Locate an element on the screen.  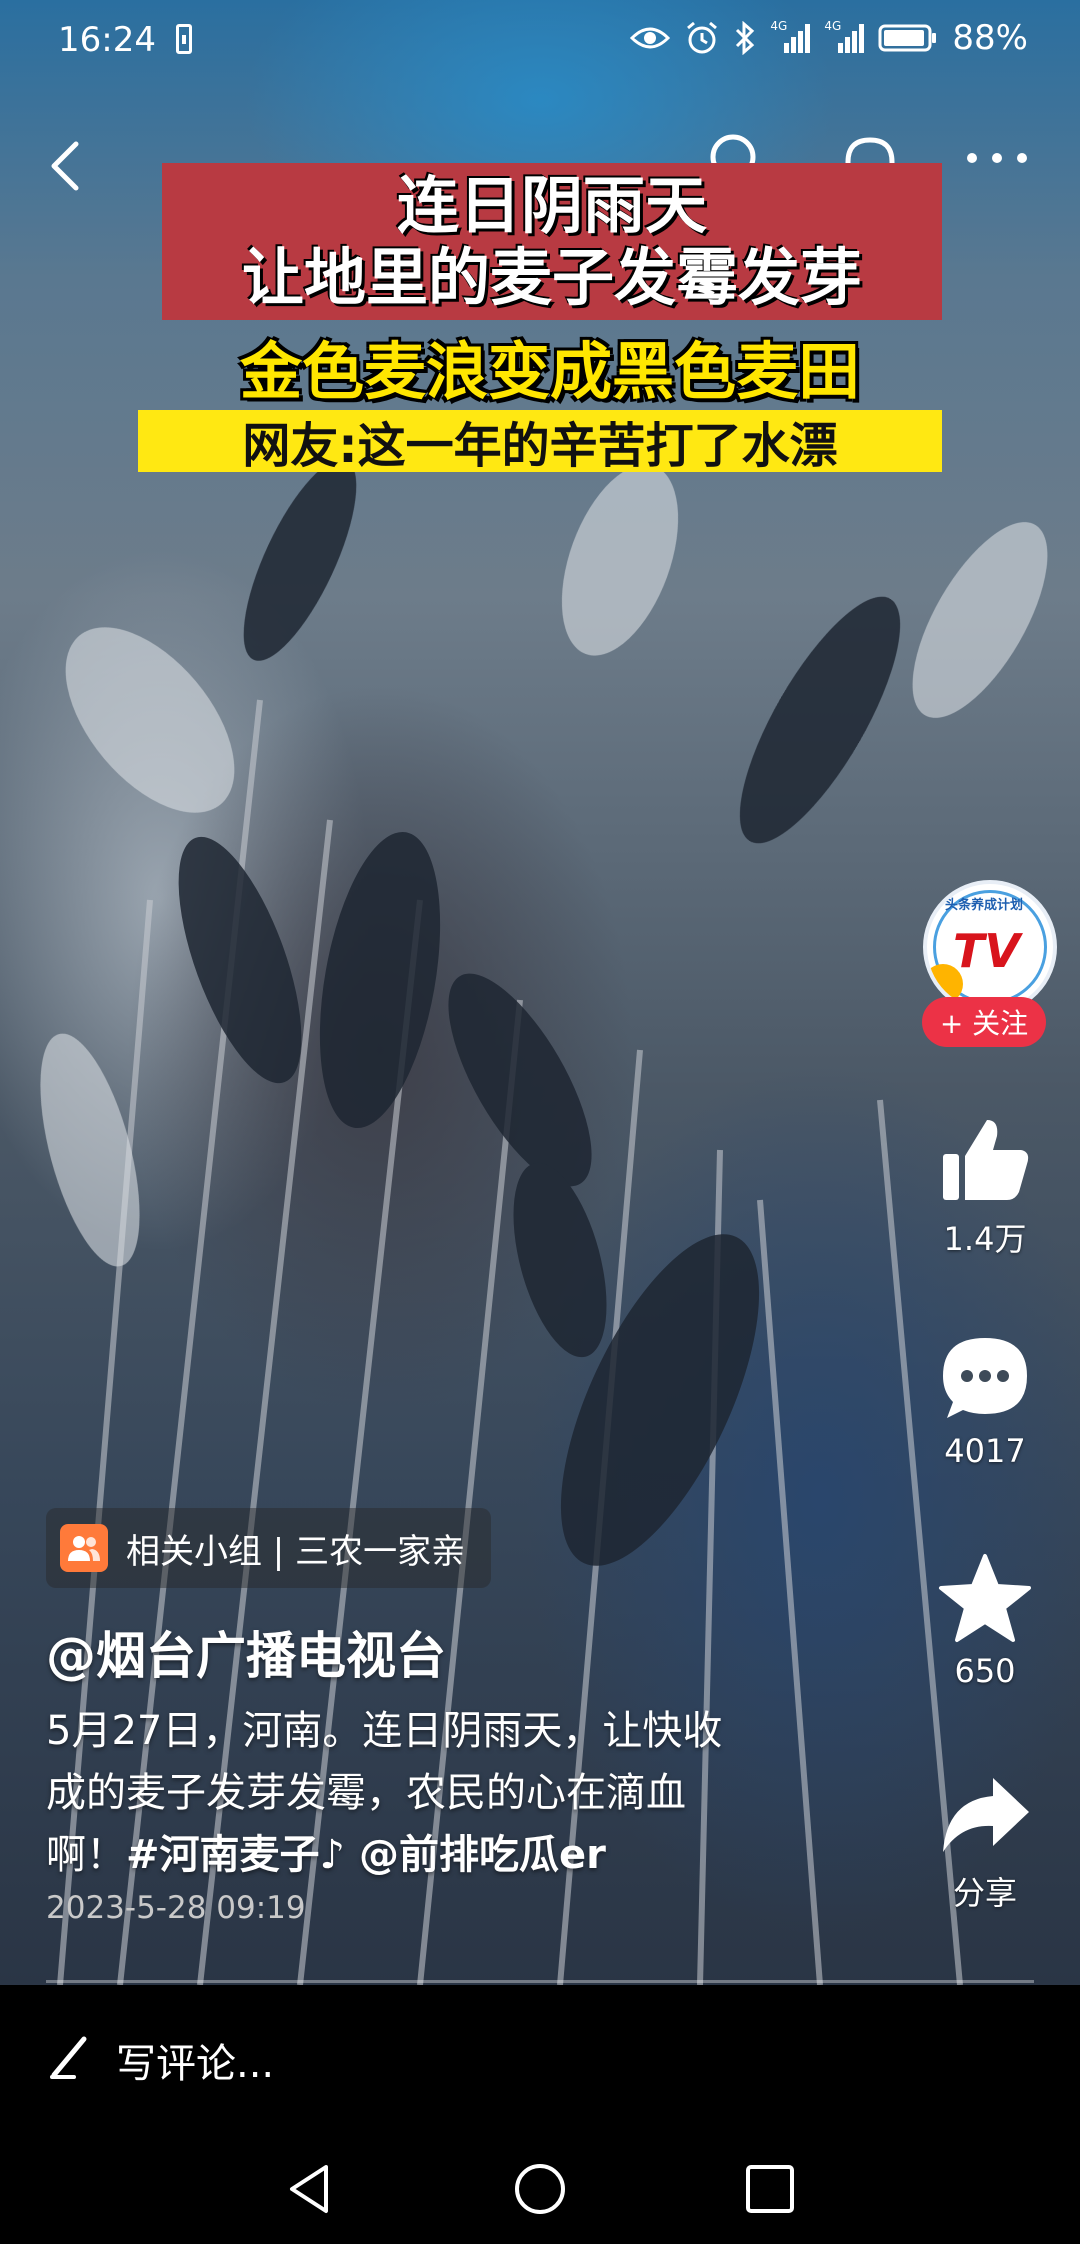
favorite-button: 650 is located at coordinates (985, 1620).